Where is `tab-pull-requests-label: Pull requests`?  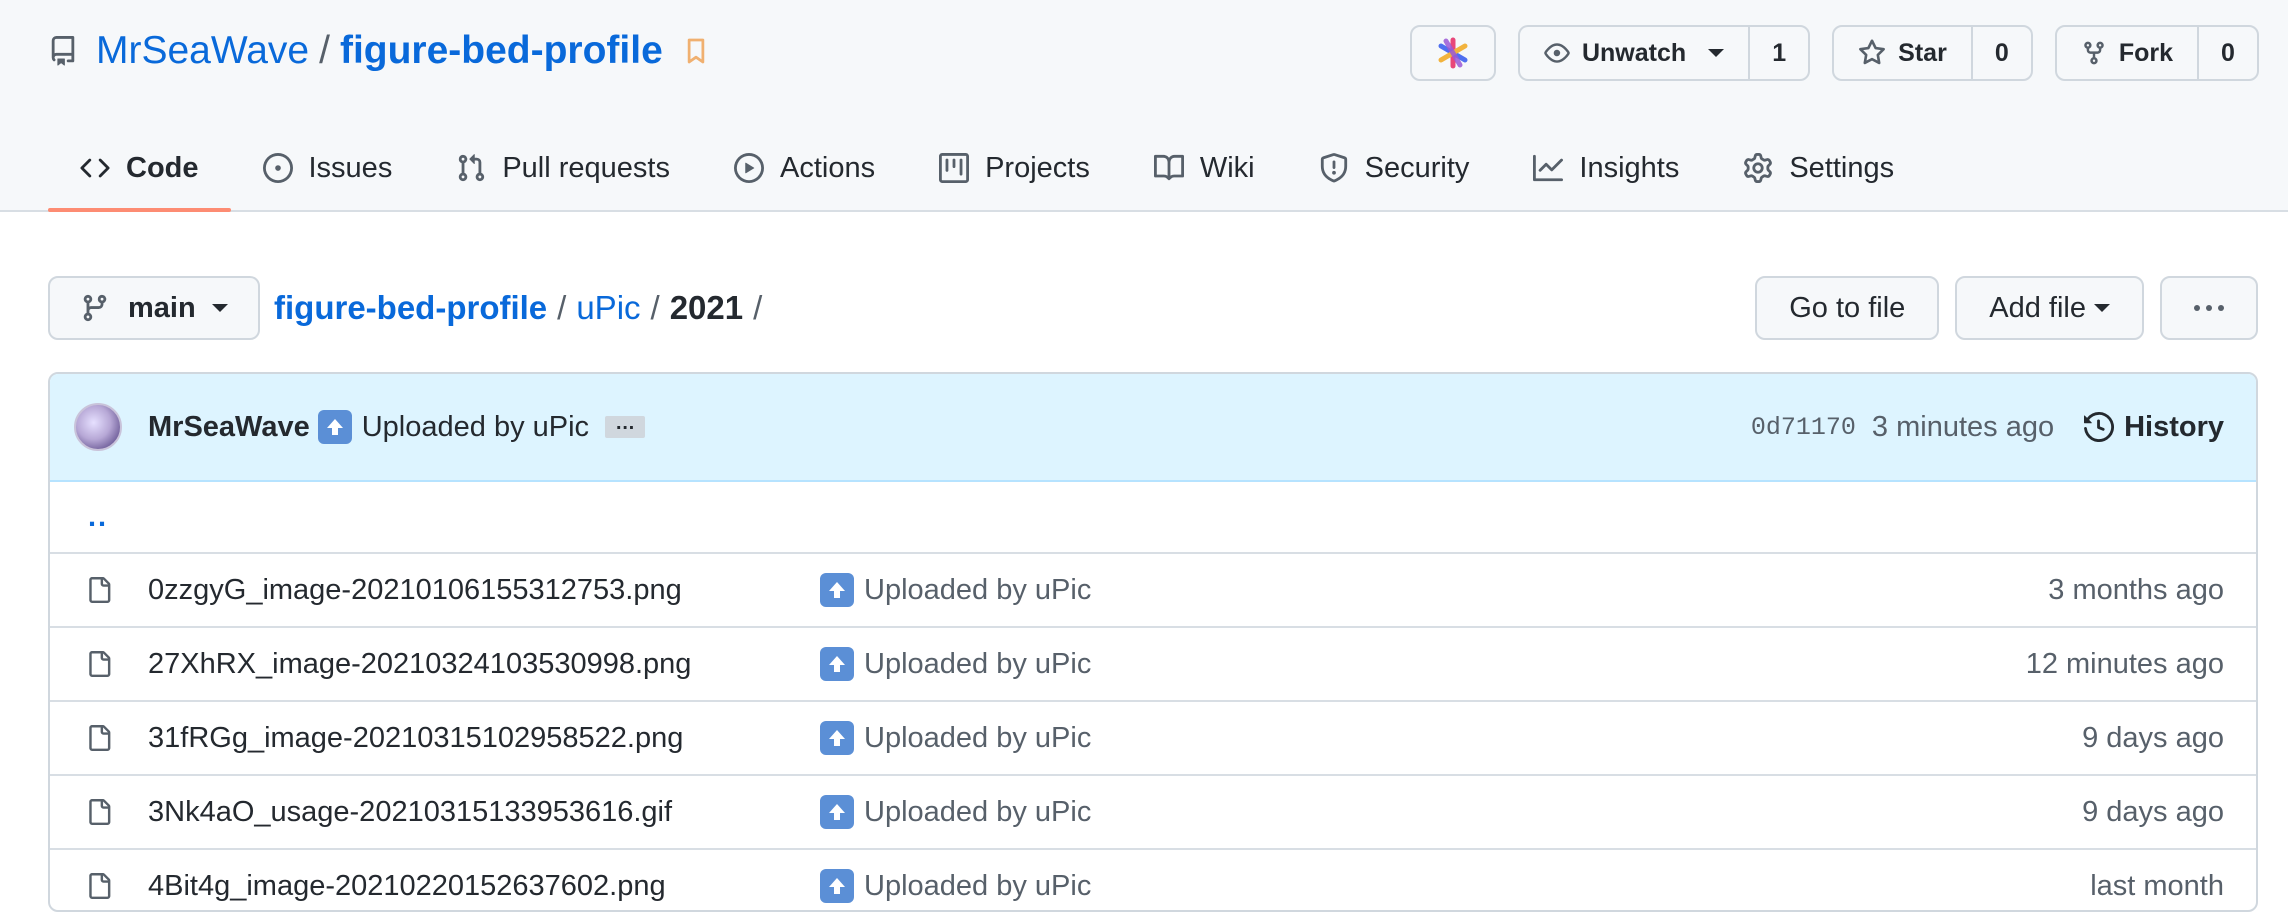 tab-pull-requests-label: Pull requests is located at coordinates (586, 167).